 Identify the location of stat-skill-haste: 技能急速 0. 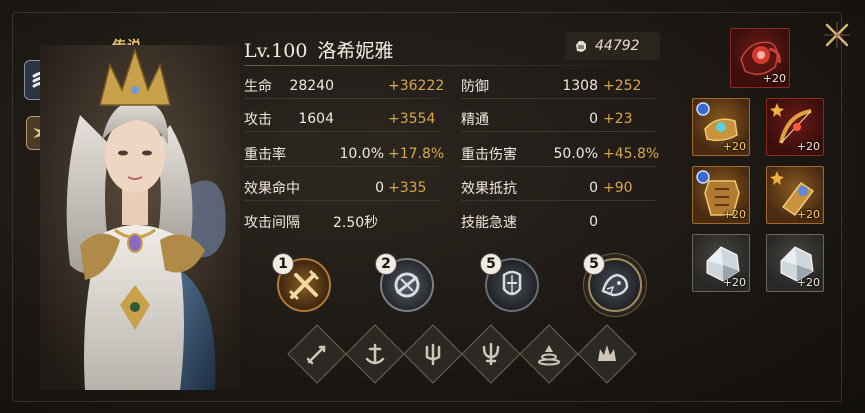
(558, 222).